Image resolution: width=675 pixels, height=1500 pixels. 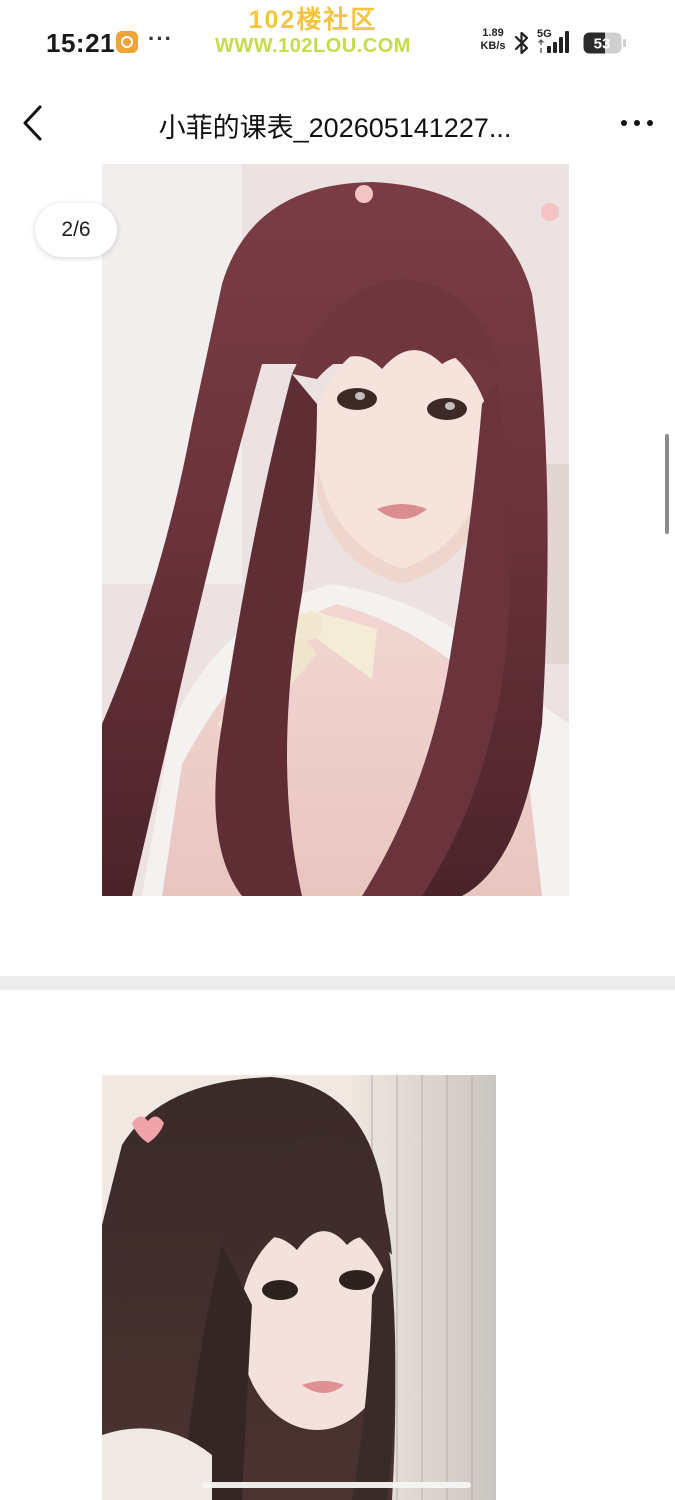 What do you see at coordinates (127, 42) in the screenshot?
I see `app-notification-icon` at bounding box center [127, 42].